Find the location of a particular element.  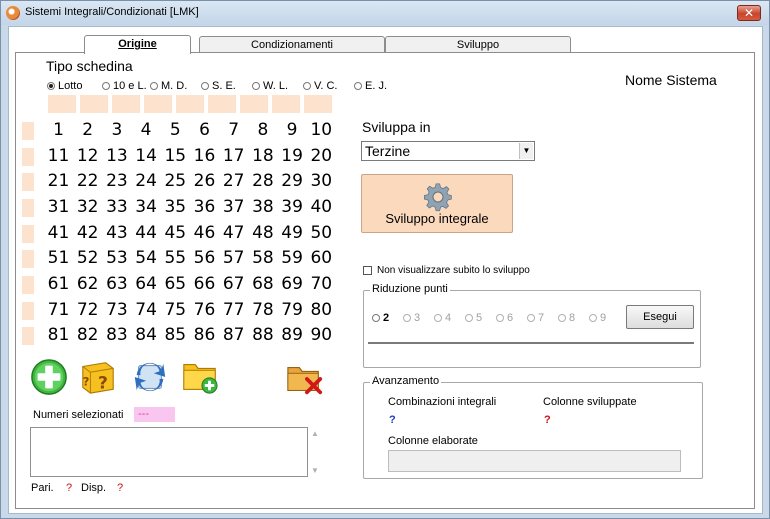

number-cell: 86 is located at coordinates (204, 335).